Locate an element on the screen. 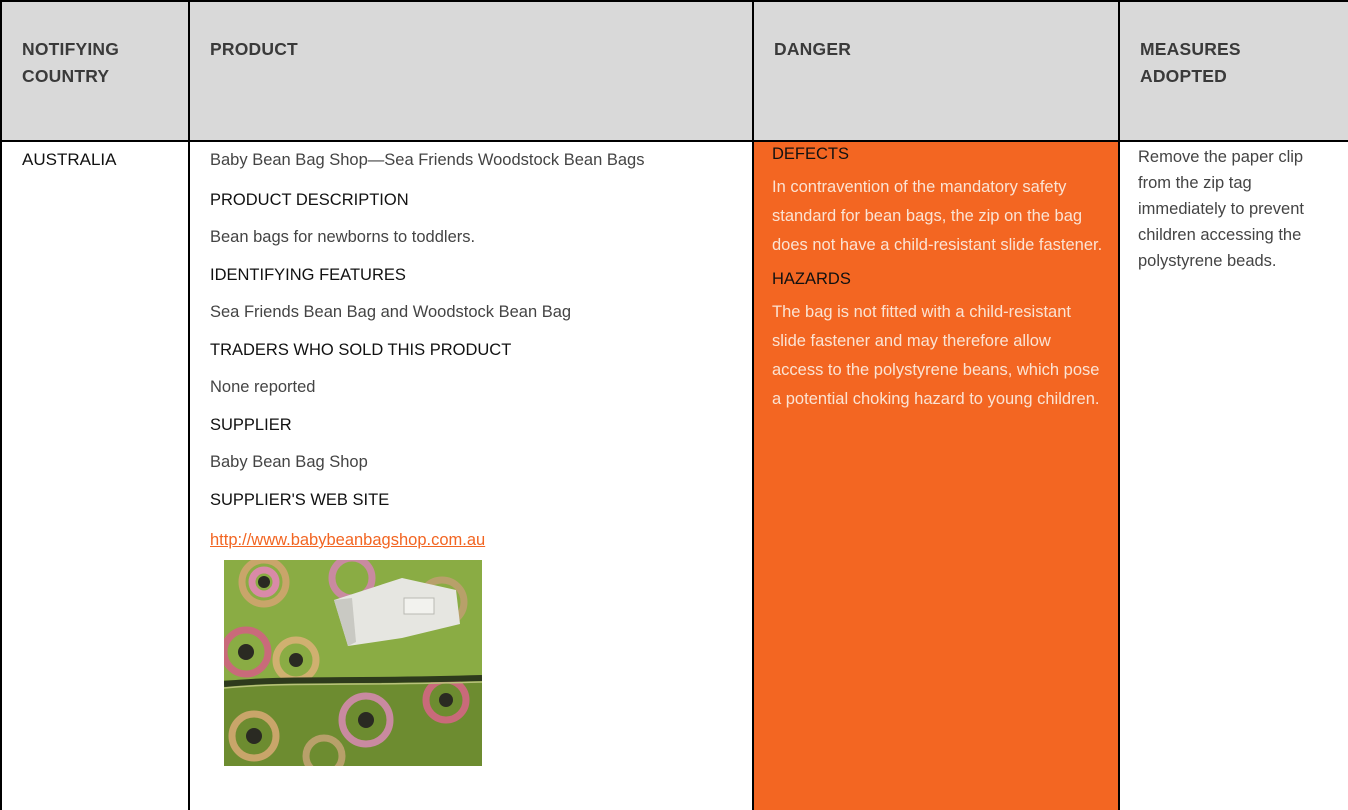  header-product: PRODUCT is located at coordinates (471, 71).